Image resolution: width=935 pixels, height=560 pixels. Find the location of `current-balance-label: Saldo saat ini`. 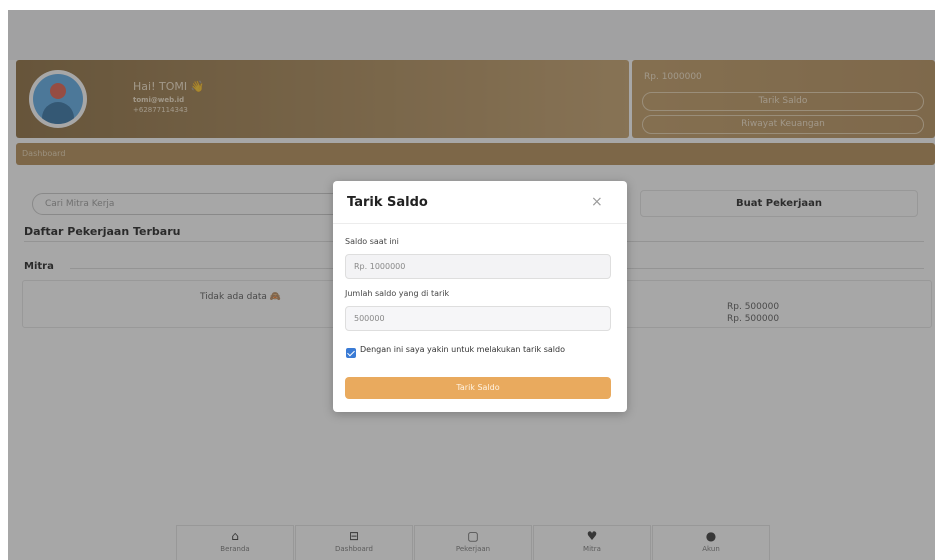

current-balance-label: Saldo saat ini is located at coordinates (372, 241).